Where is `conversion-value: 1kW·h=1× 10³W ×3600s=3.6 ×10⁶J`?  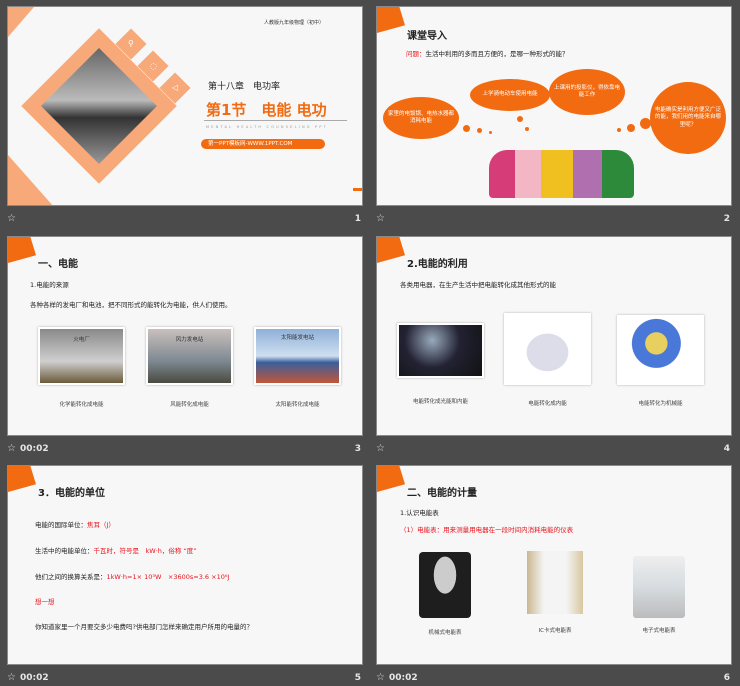
conversion-value: 1kW·h=1× 10³W ×3600s=3.6 ×10⁶J is located at coordinates (168, 577).